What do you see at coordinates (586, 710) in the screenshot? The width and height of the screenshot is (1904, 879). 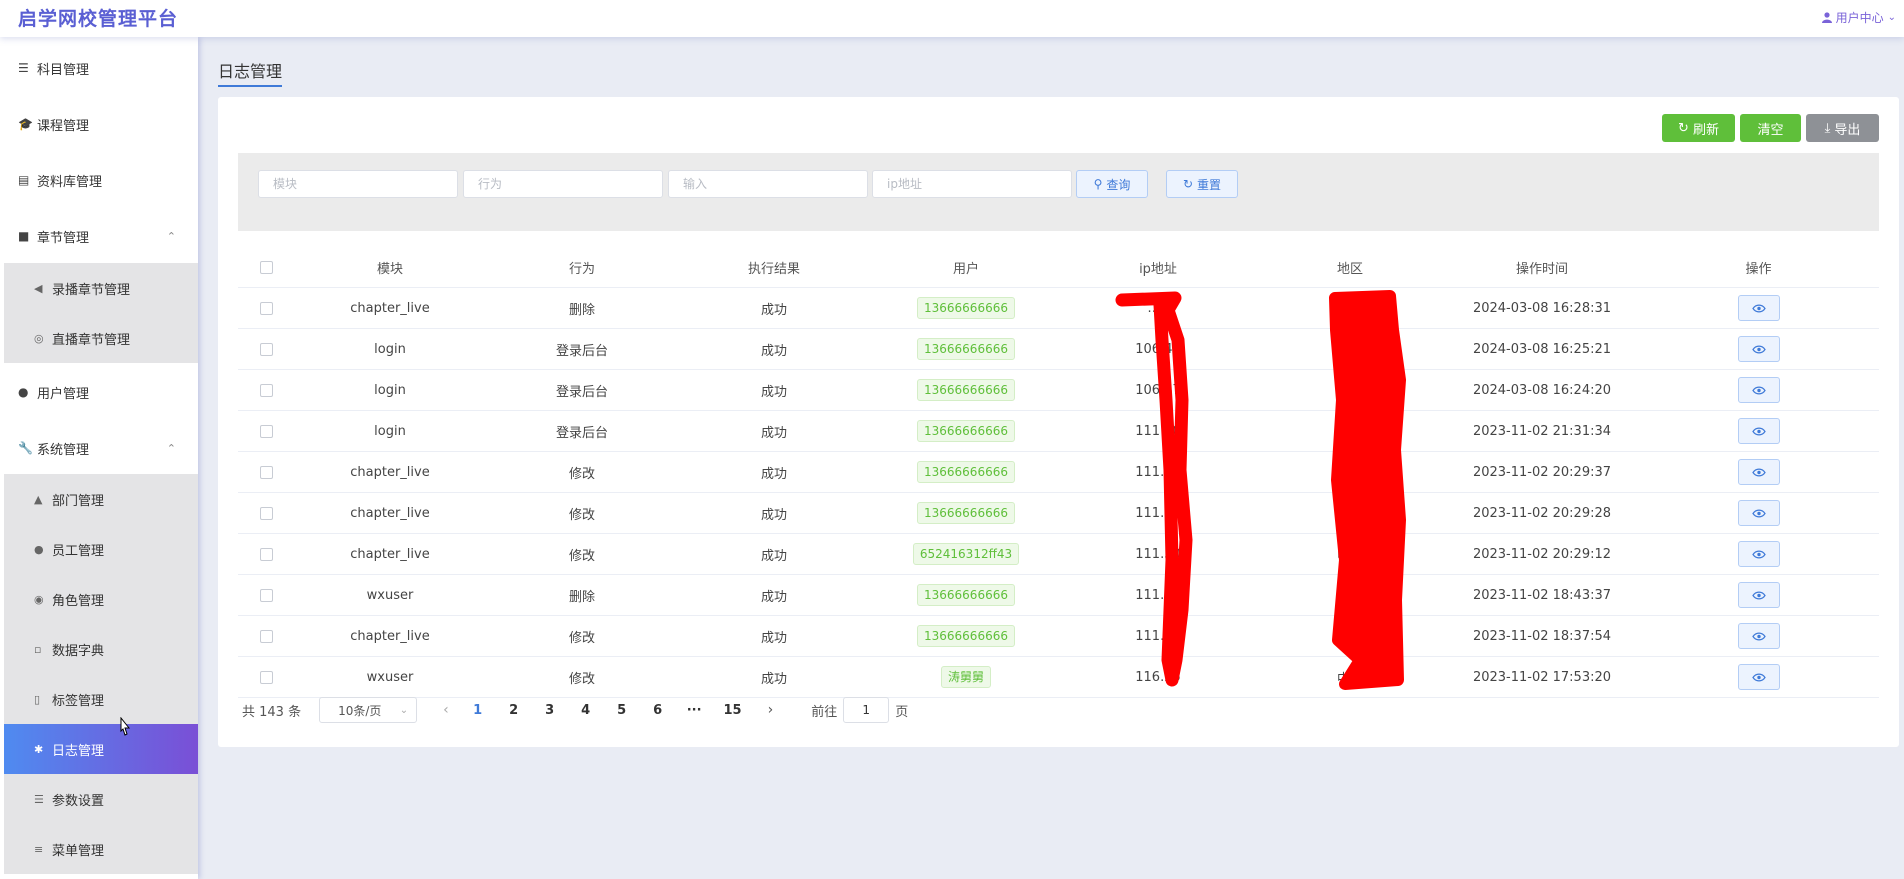 I see `page-4: 4` at bounding box center [586, 710].